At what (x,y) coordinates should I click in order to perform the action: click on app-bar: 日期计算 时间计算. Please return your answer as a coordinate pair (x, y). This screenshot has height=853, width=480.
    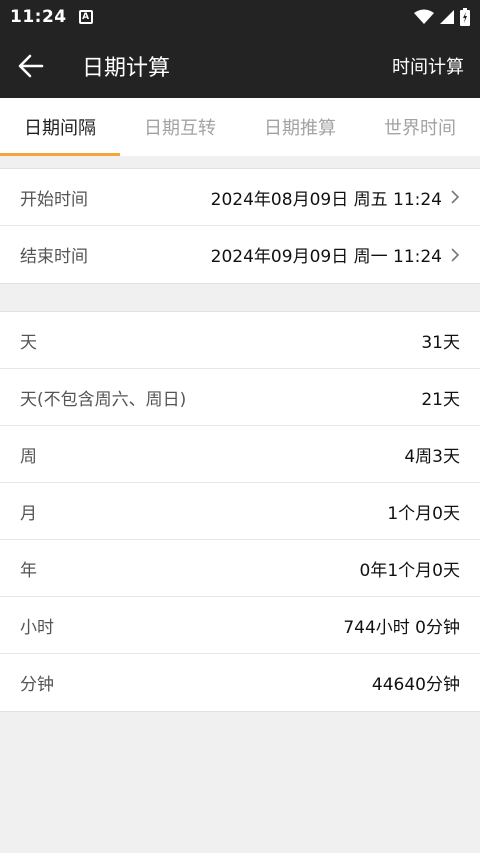
    Looking at the image, I should click on (240, 66).